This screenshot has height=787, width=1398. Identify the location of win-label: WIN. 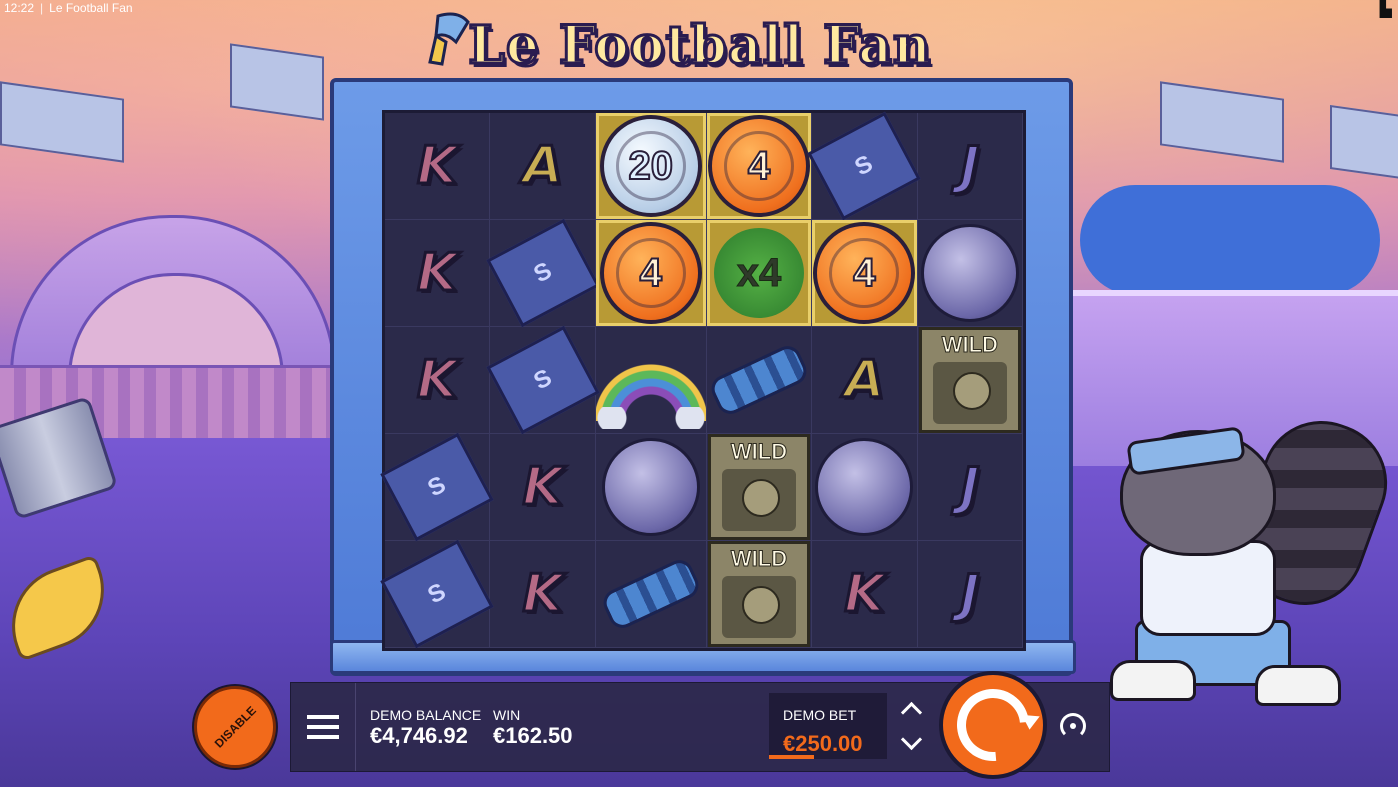
(507, 715).